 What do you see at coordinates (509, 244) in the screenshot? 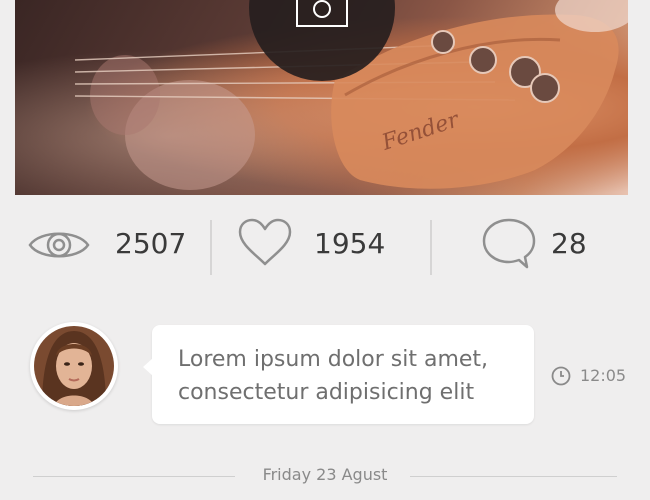
I see `speech-bubble-icon` at bounding box center [509, 244].